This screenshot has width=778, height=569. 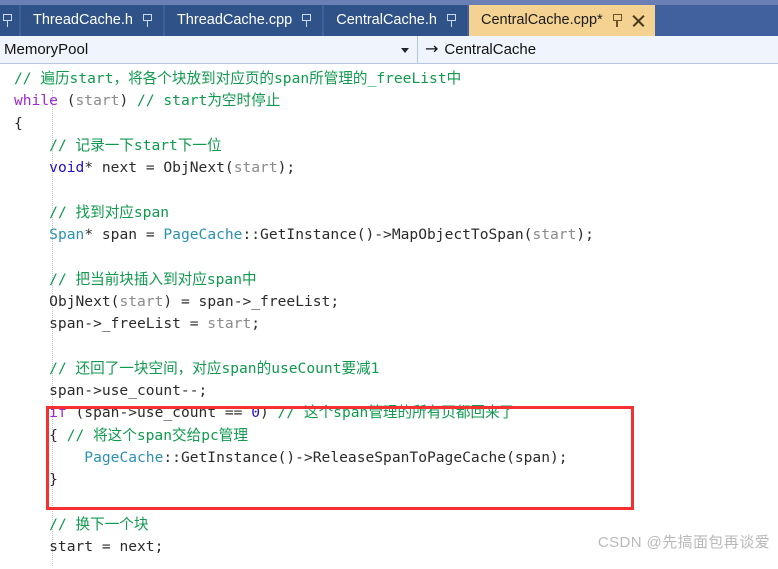 I want to click on code-token: * span =, so click(x=124, y=235).